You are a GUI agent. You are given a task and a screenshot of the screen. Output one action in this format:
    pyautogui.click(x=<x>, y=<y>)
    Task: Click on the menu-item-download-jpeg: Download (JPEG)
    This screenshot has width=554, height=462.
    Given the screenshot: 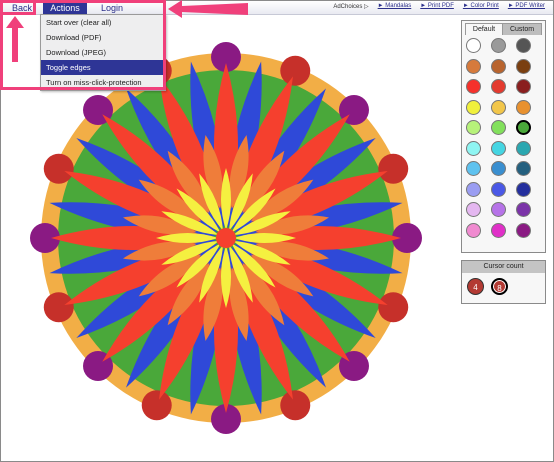 What is the action you would take?
    pyautogui.click(x=103, y=52)
    